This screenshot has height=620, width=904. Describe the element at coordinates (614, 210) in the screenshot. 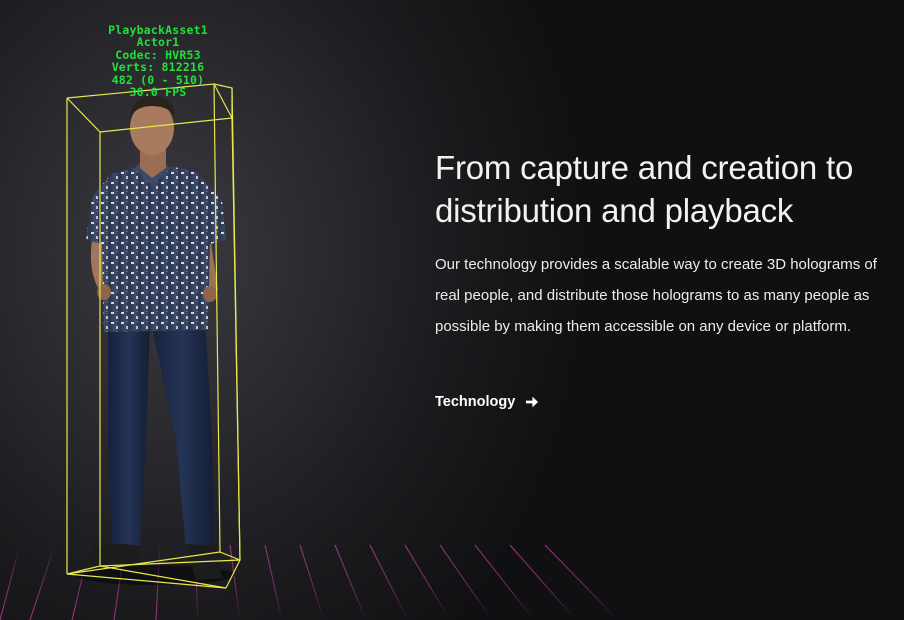

I see `headline-line-2: distribution and playback` at that location.